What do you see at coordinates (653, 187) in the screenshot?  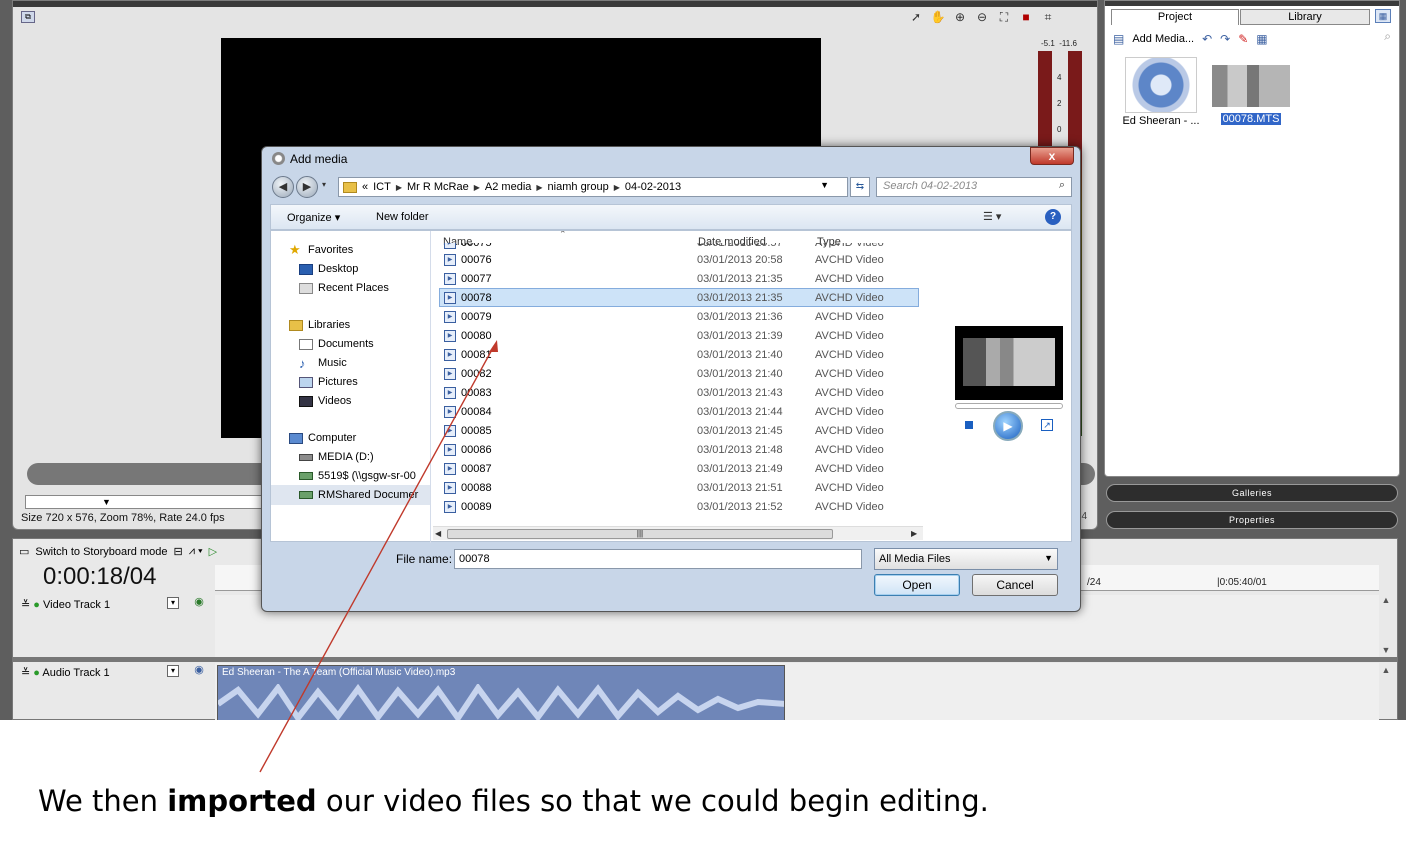 I see `breadcrumb-item: 04-02-2013` at bounding box center [653, 187].